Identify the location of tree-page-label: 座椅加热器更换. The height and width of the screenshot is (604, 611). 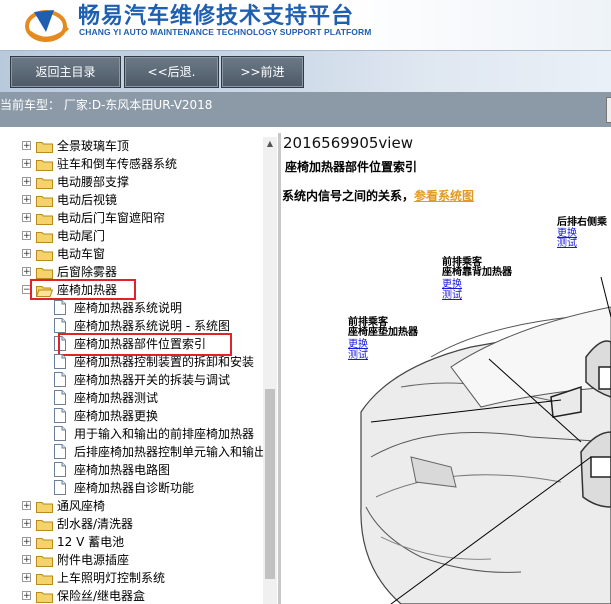
(116, 416).